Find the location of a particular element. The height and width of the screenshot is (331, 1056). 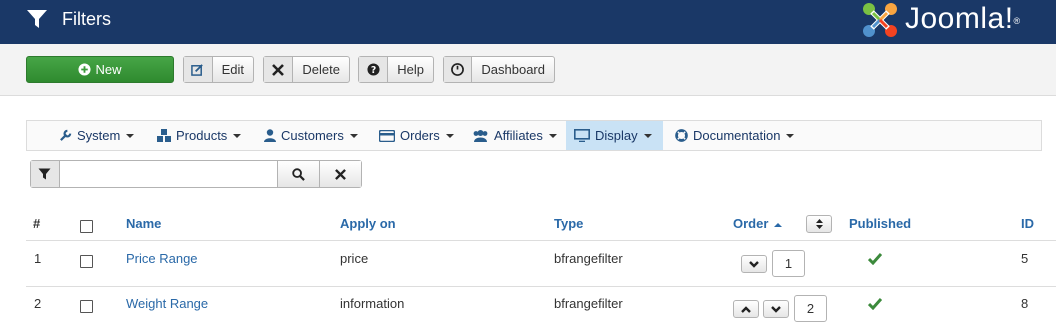

lifebuoy-icon is located at coordinates (681, 135).